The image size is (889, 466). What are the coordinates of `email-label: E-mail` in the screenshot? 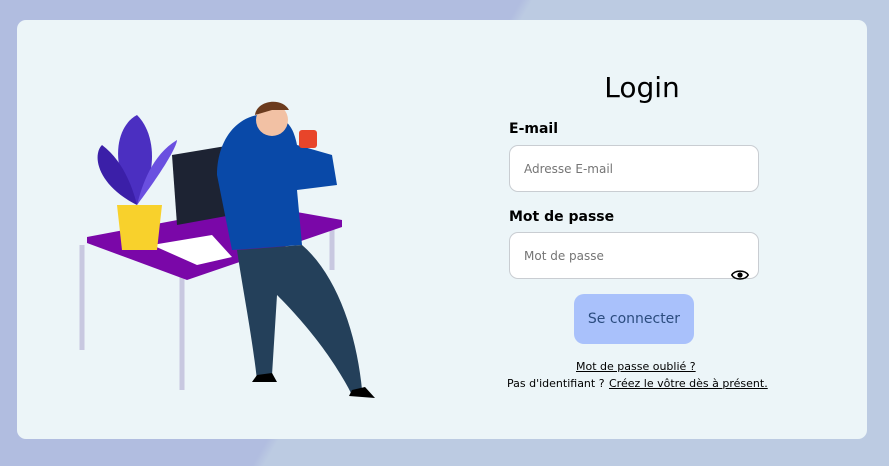 It's located at (534, 129).